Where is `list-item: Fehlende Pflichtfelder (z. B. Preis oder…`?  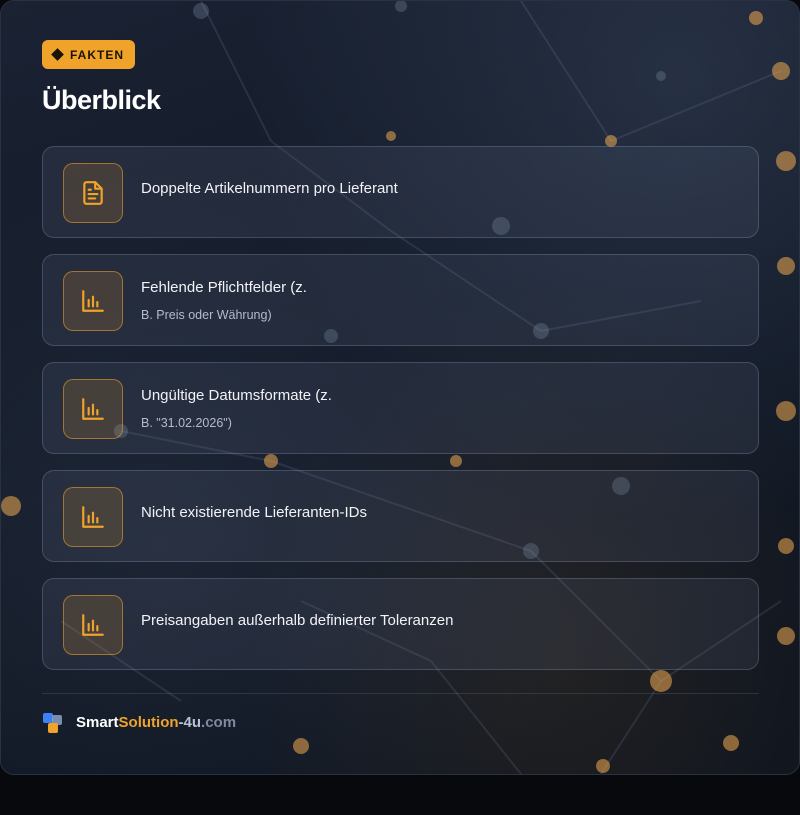
list-item: Fehlende Pflichtfelder (z. B. Preis oder… is located at coordinates (400, 300).